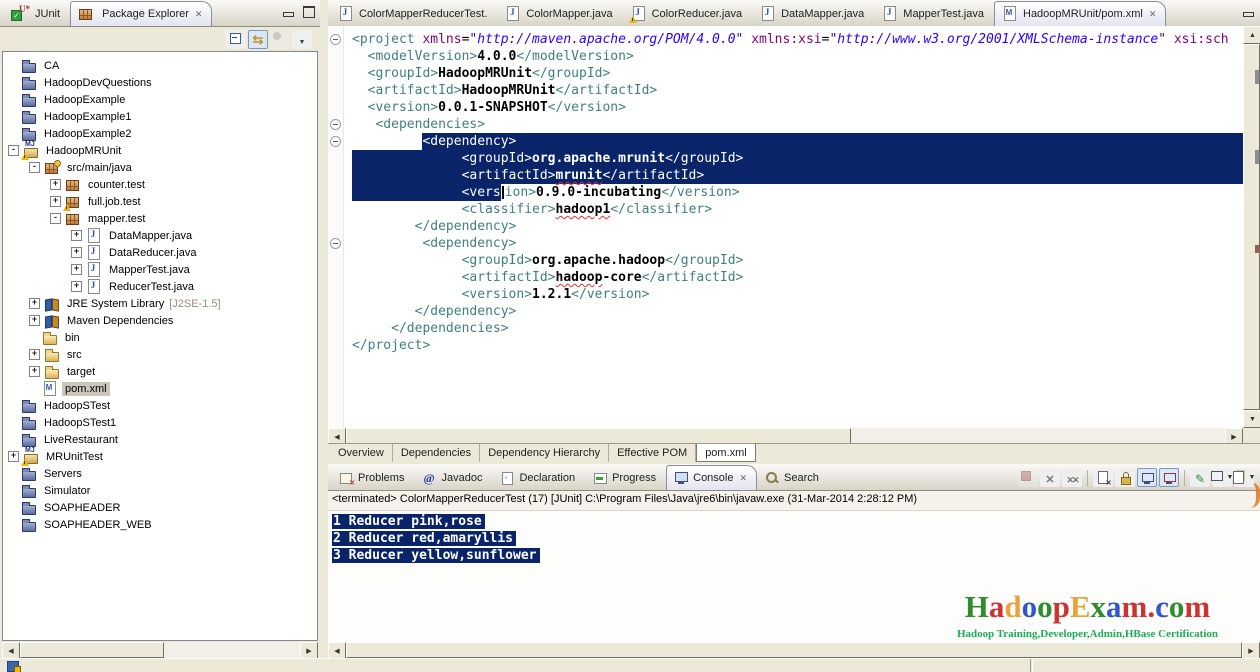 The image size is (1260, 672). What do you see at coordinates (1245, 477) in the screenshot?
I see `open-console-button: ▼` at bounding box center [1245, 477].